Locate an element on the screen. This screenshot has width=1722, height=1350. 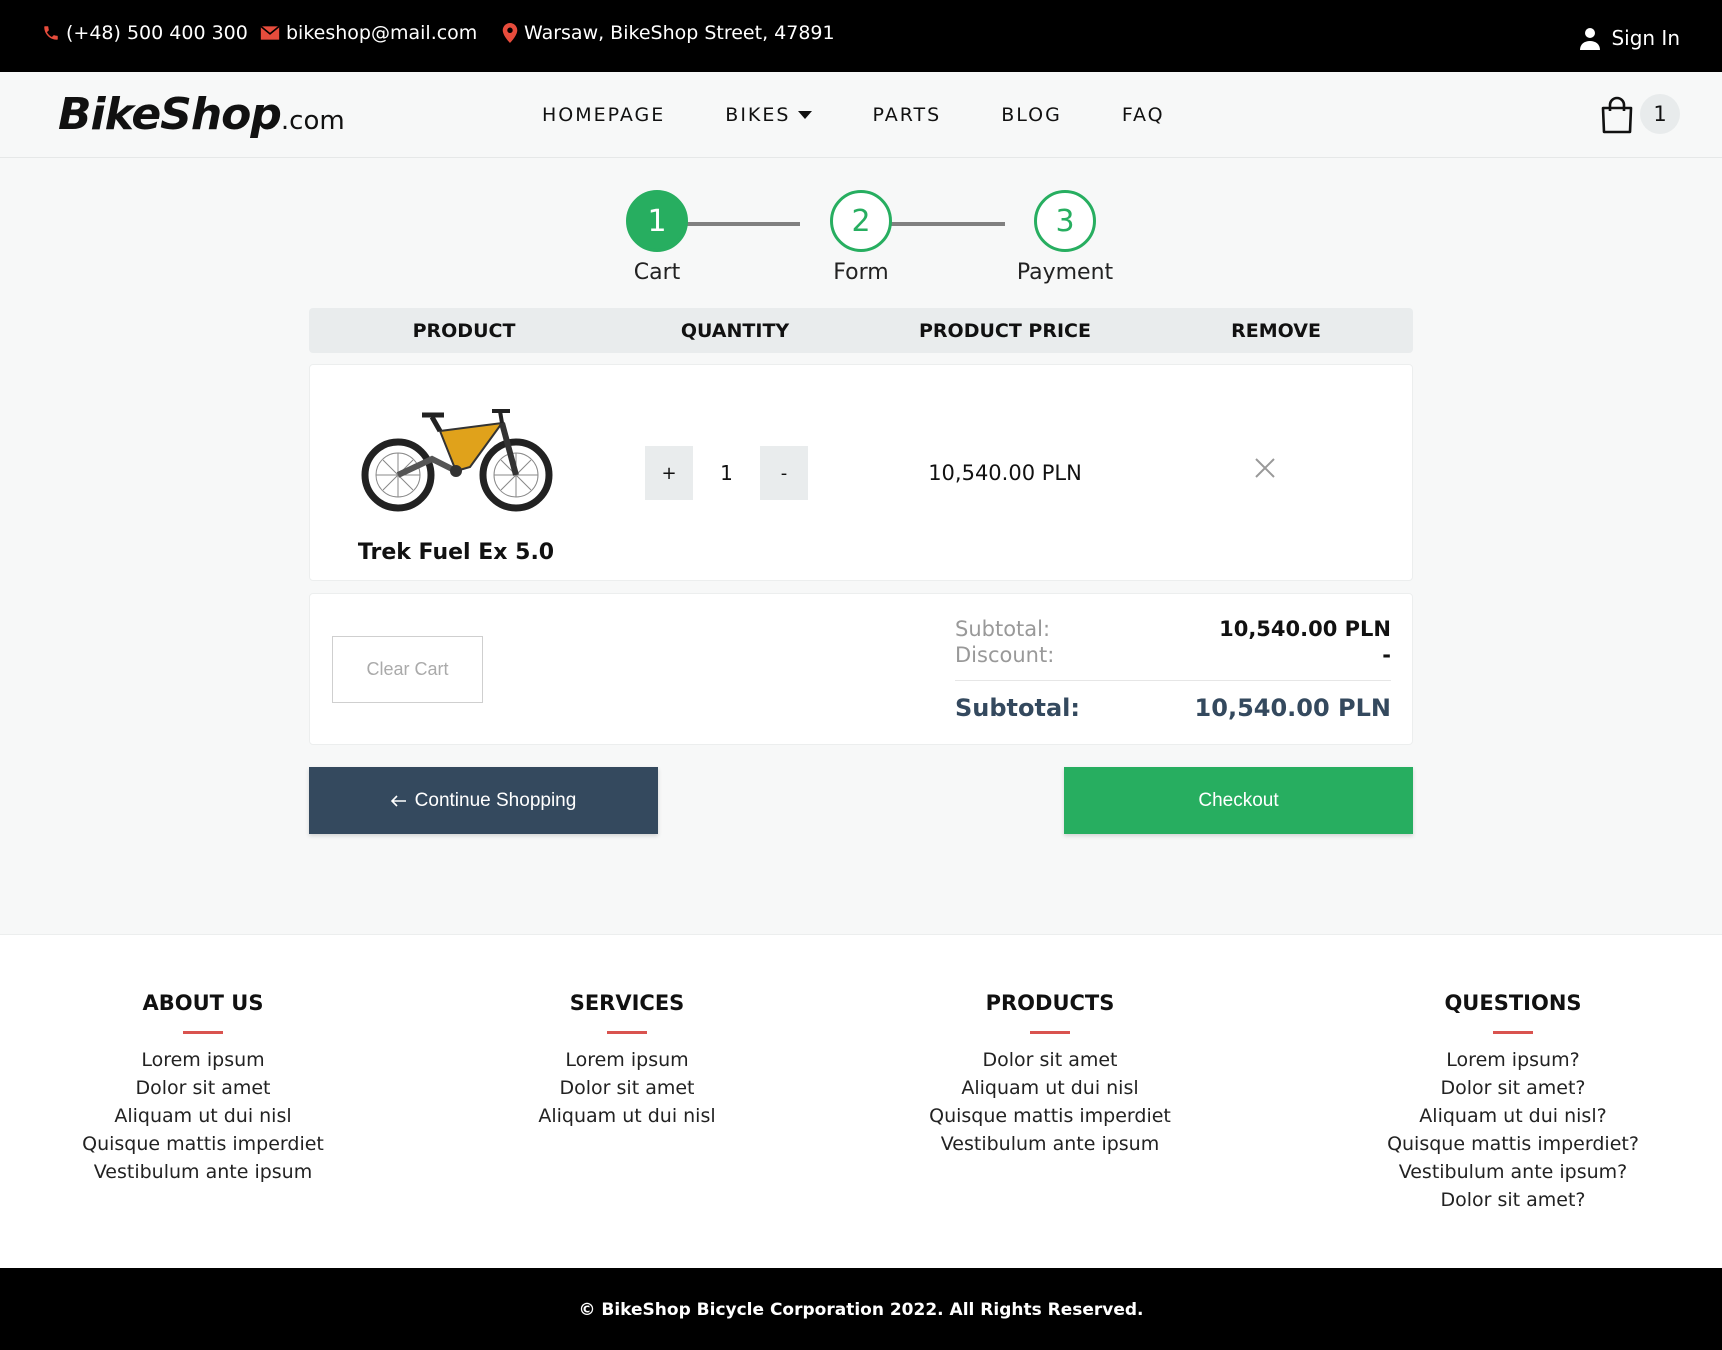
quantity-stepper: + - is located at coordinates (726, 473).